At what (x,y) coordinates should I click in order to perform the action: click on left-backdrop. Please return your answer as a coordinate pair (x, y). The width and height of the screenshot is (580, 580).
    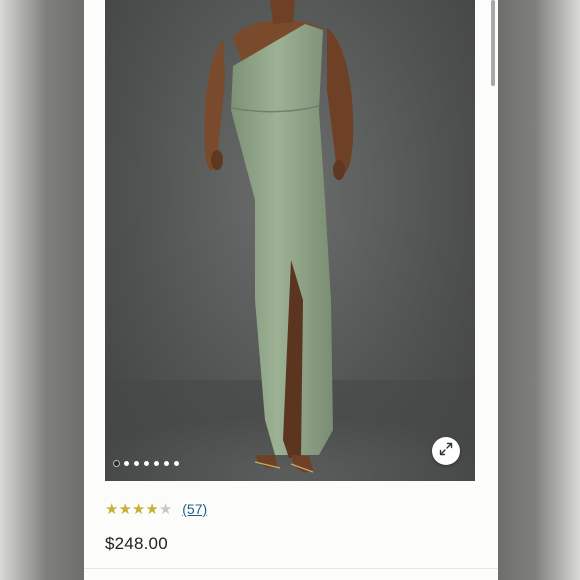
    Looking at the image, I should click on (42, 290).